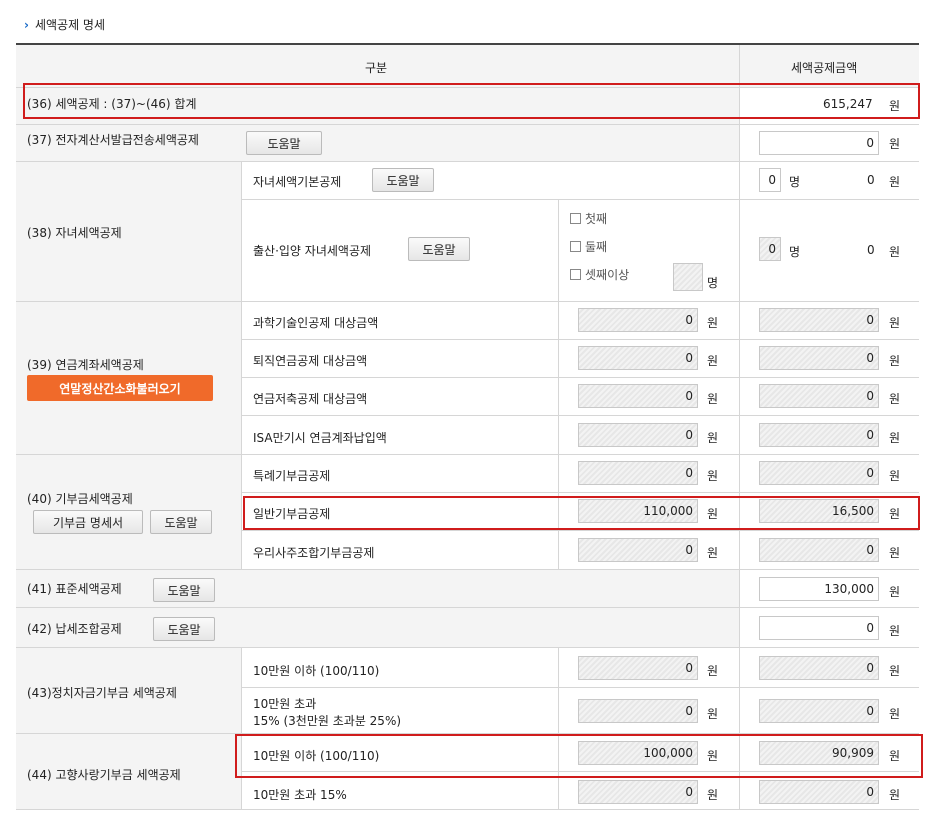  I want to click on help-button-37: 도움말, so click(284, 143).